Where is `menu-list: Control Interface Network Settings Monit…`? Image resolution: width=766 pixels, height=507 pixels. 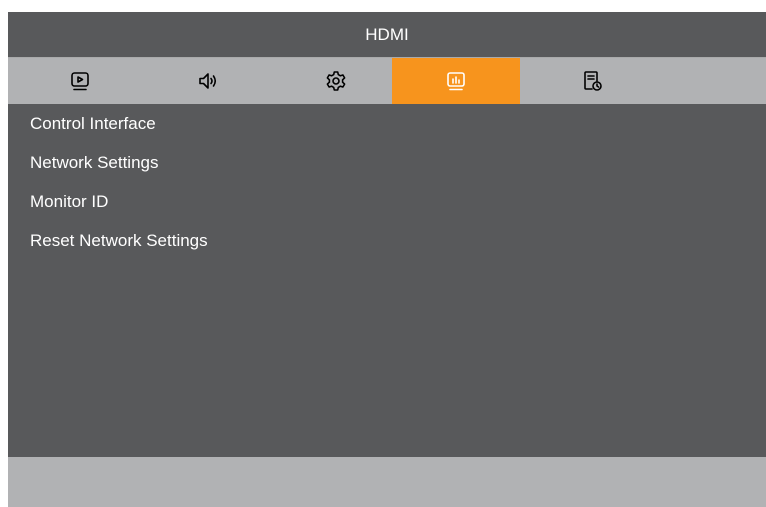
menu-list: Control Interface Network Settings Monit… is located at coordinates (119, 191).